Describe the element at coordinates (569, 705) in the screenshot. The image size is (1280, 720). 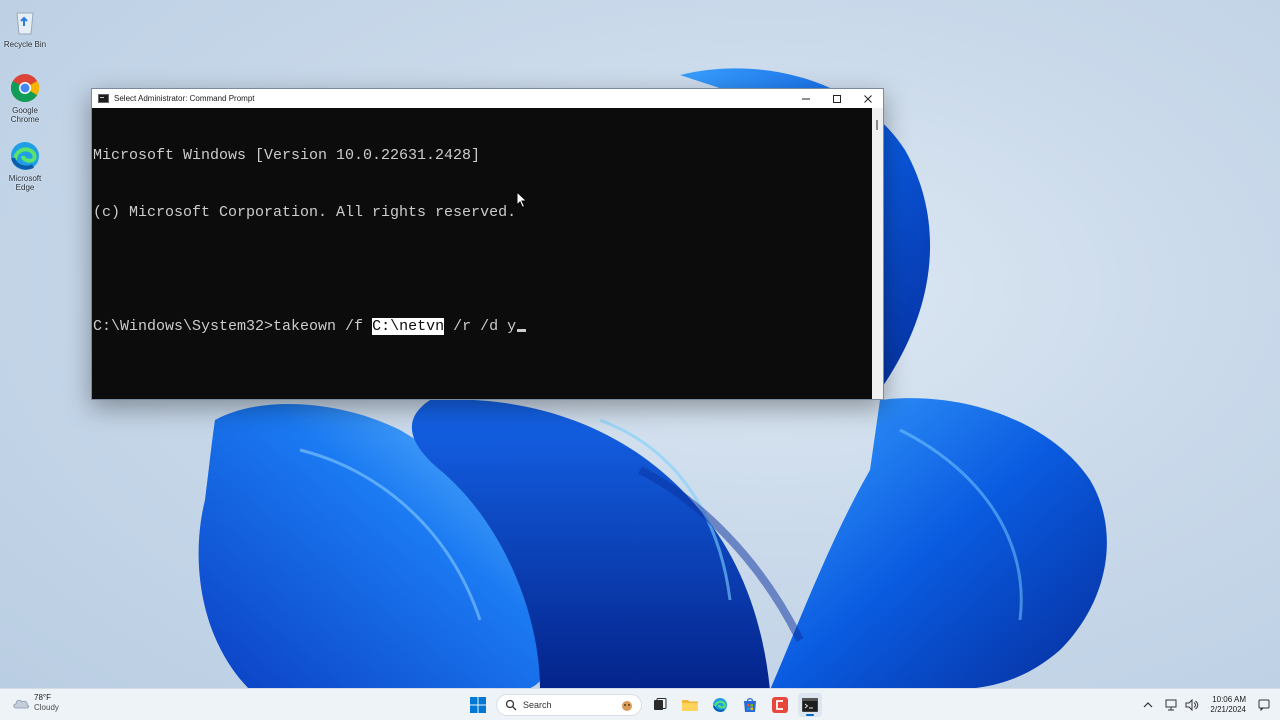
I see `taskbar-search-box: Search` at that location.